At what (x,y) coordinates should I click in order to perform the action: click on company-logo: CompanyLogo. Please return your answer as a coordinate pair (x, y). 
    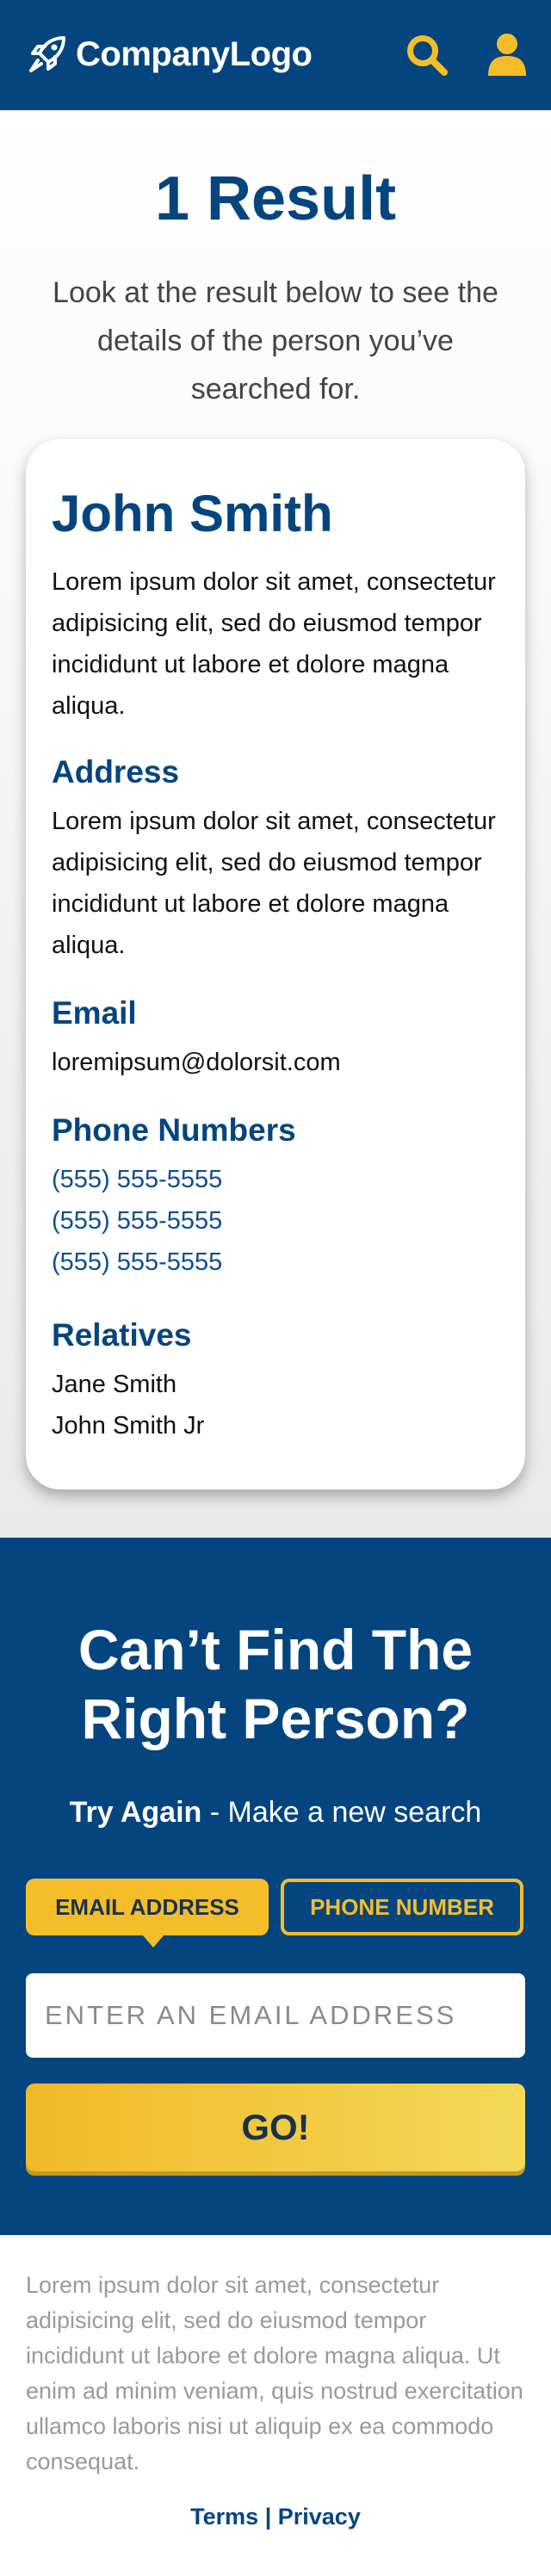
    Looking at the image, I should click on (169, 54).